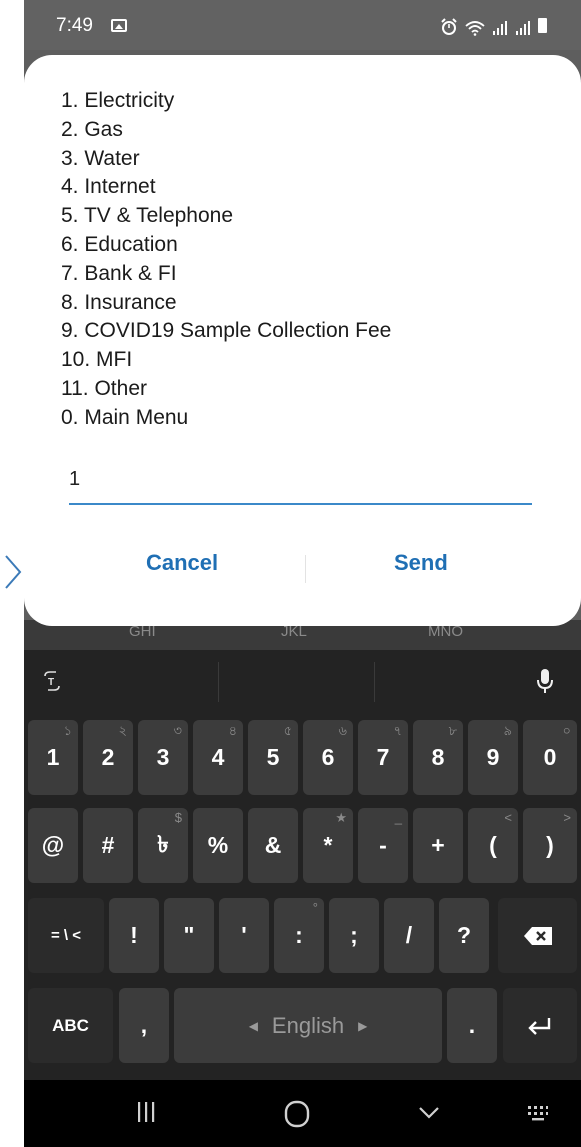  I want to click on key-label: English, so click(308, 1025).